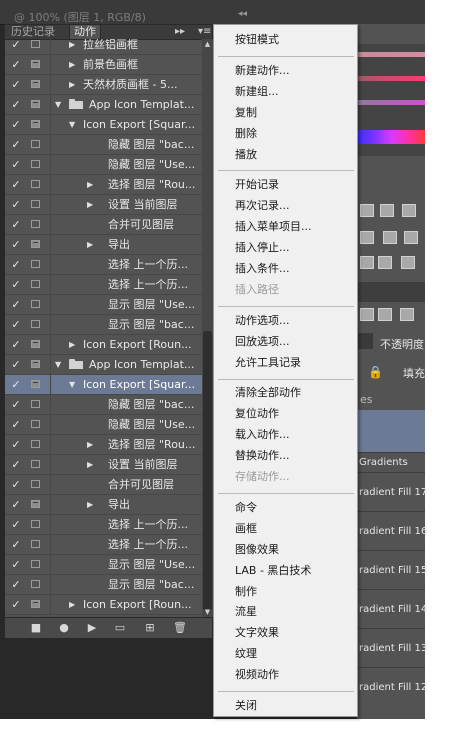  What do you see at coordinates (367, 237) in the screenshot?
I see `adjustment-camera-icon` at bounding box center [367, 237].